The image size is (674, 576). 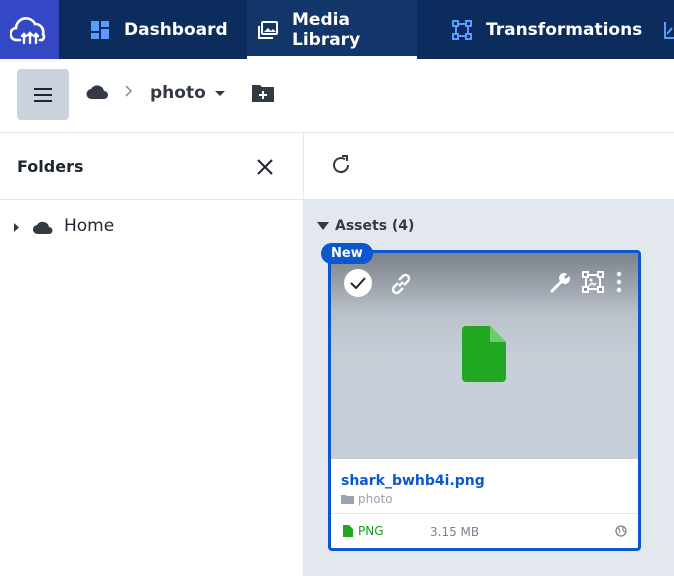 What do you see at coordinates (265, 167) in the screenshot?
I see `close-icon` at bounding box center [265, 167].